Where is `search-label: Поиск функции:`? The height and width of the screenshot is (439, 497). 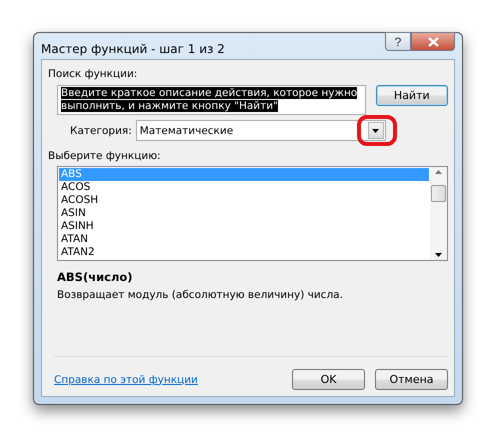 search-label: Поиск функции: is located at coordinates (93, 74).